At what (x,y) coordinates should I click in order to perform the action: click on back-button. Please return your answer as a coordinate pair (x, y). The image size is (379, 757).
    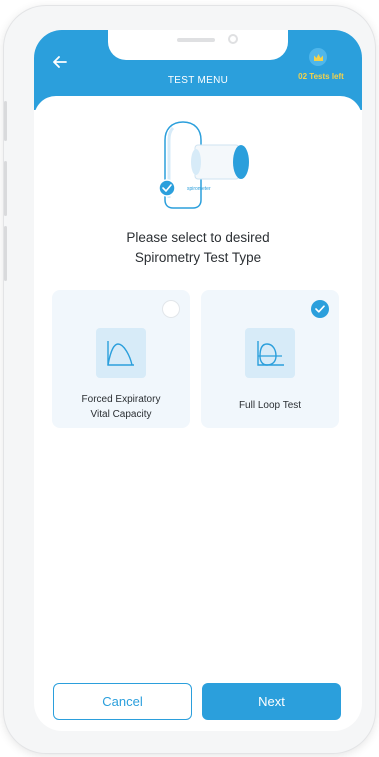
    Looking at the image, I should click on (60, 62).